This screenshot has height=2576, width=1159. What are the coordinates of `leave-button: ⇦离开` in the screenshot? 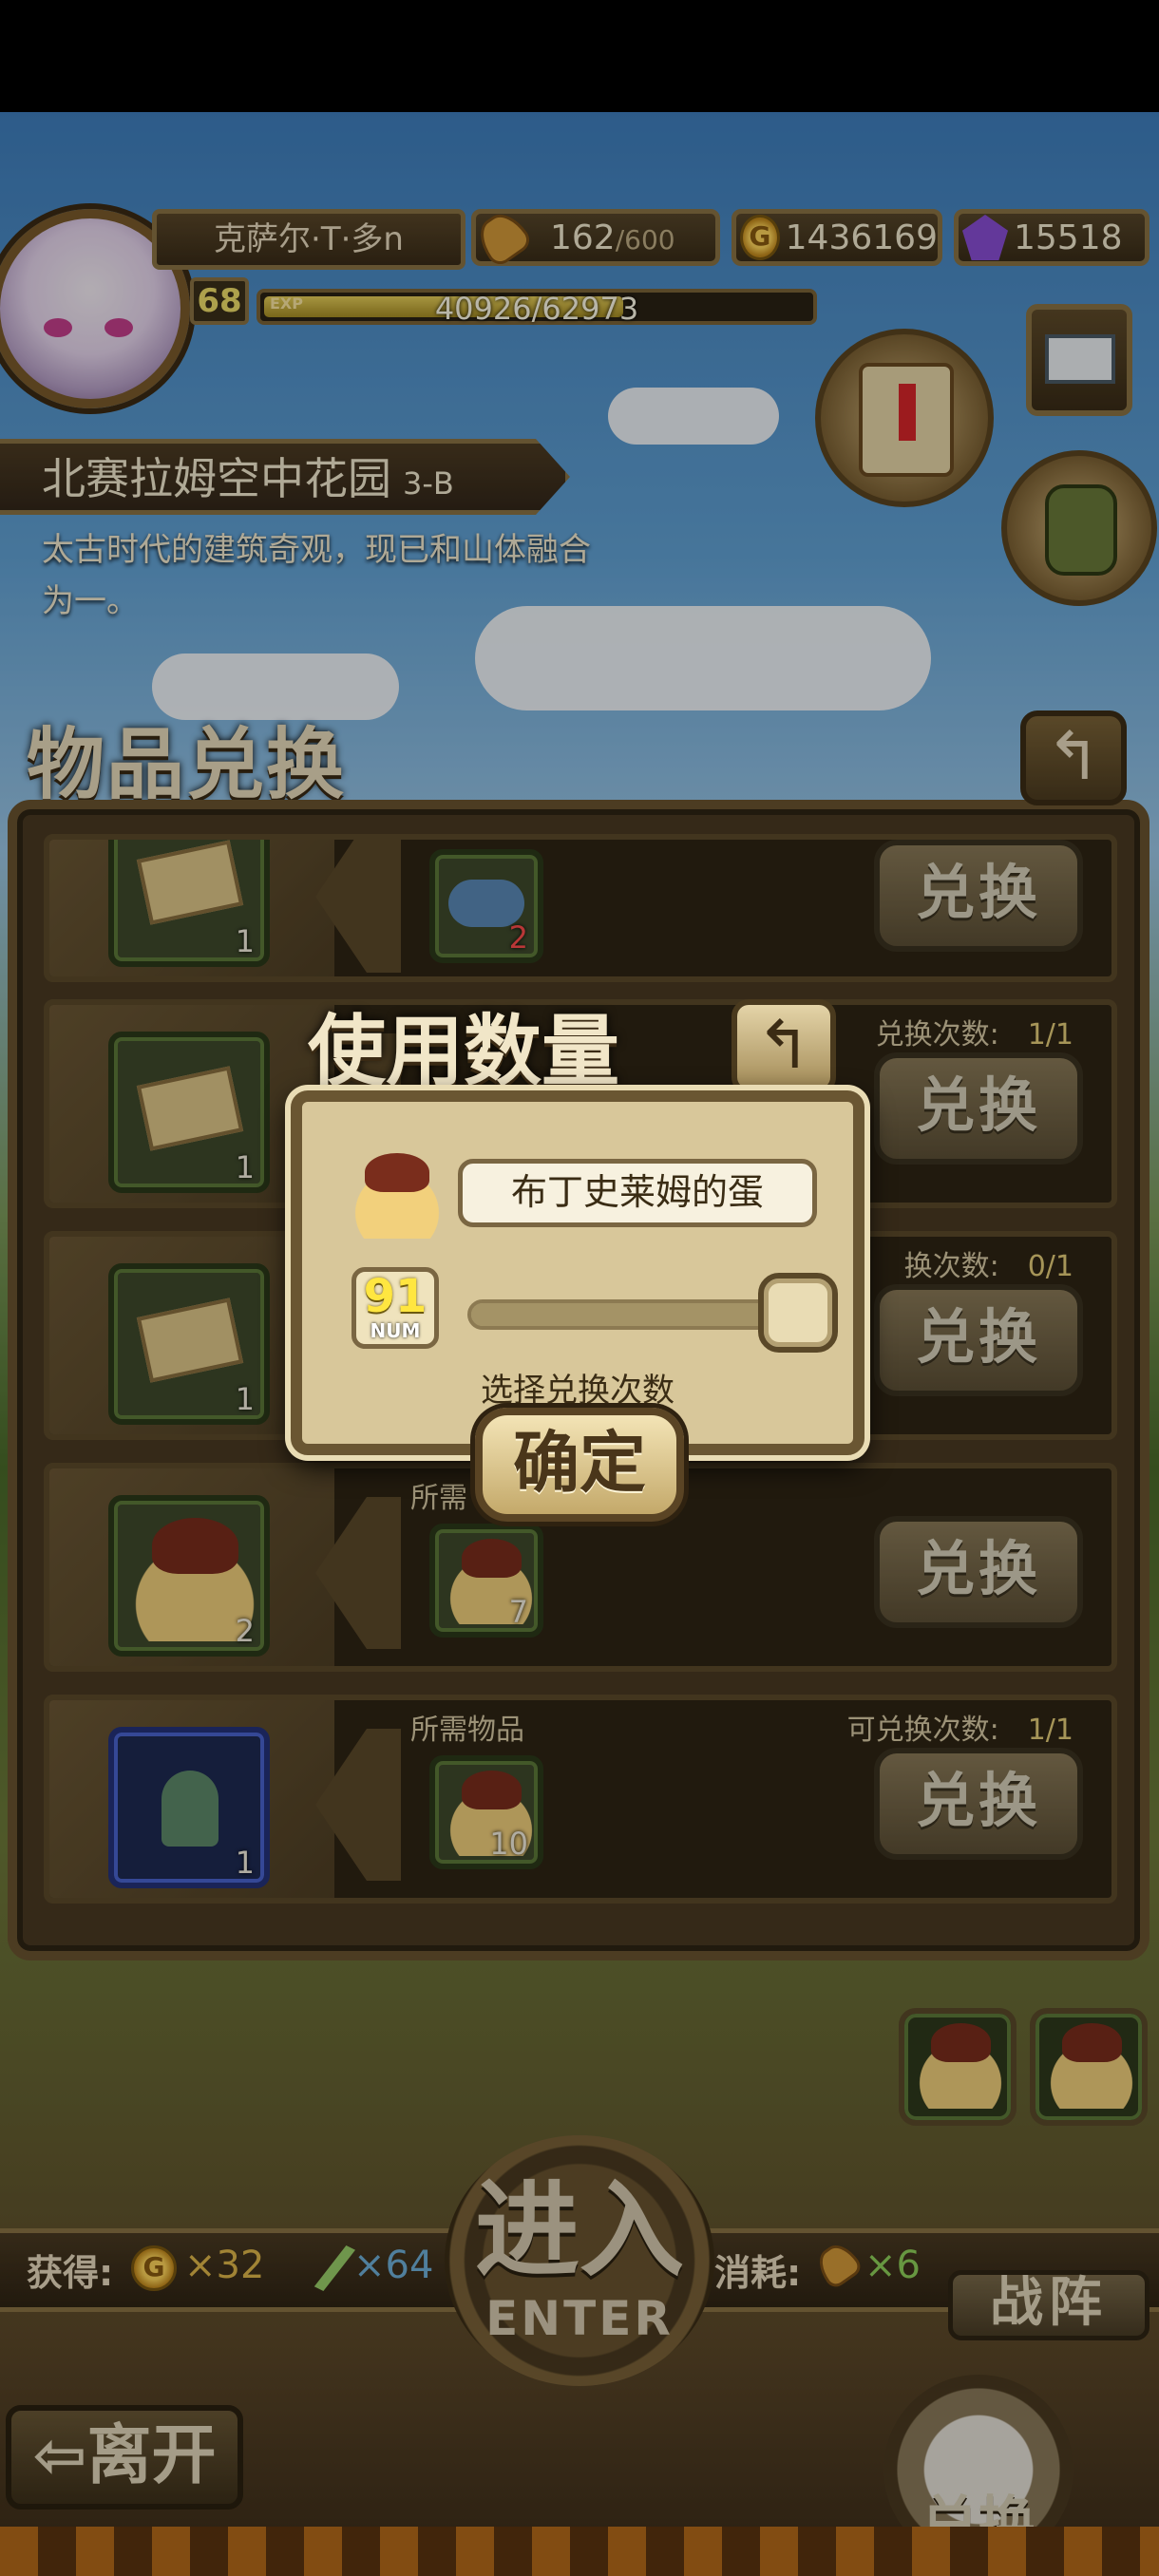 It's located at (124, 2457).